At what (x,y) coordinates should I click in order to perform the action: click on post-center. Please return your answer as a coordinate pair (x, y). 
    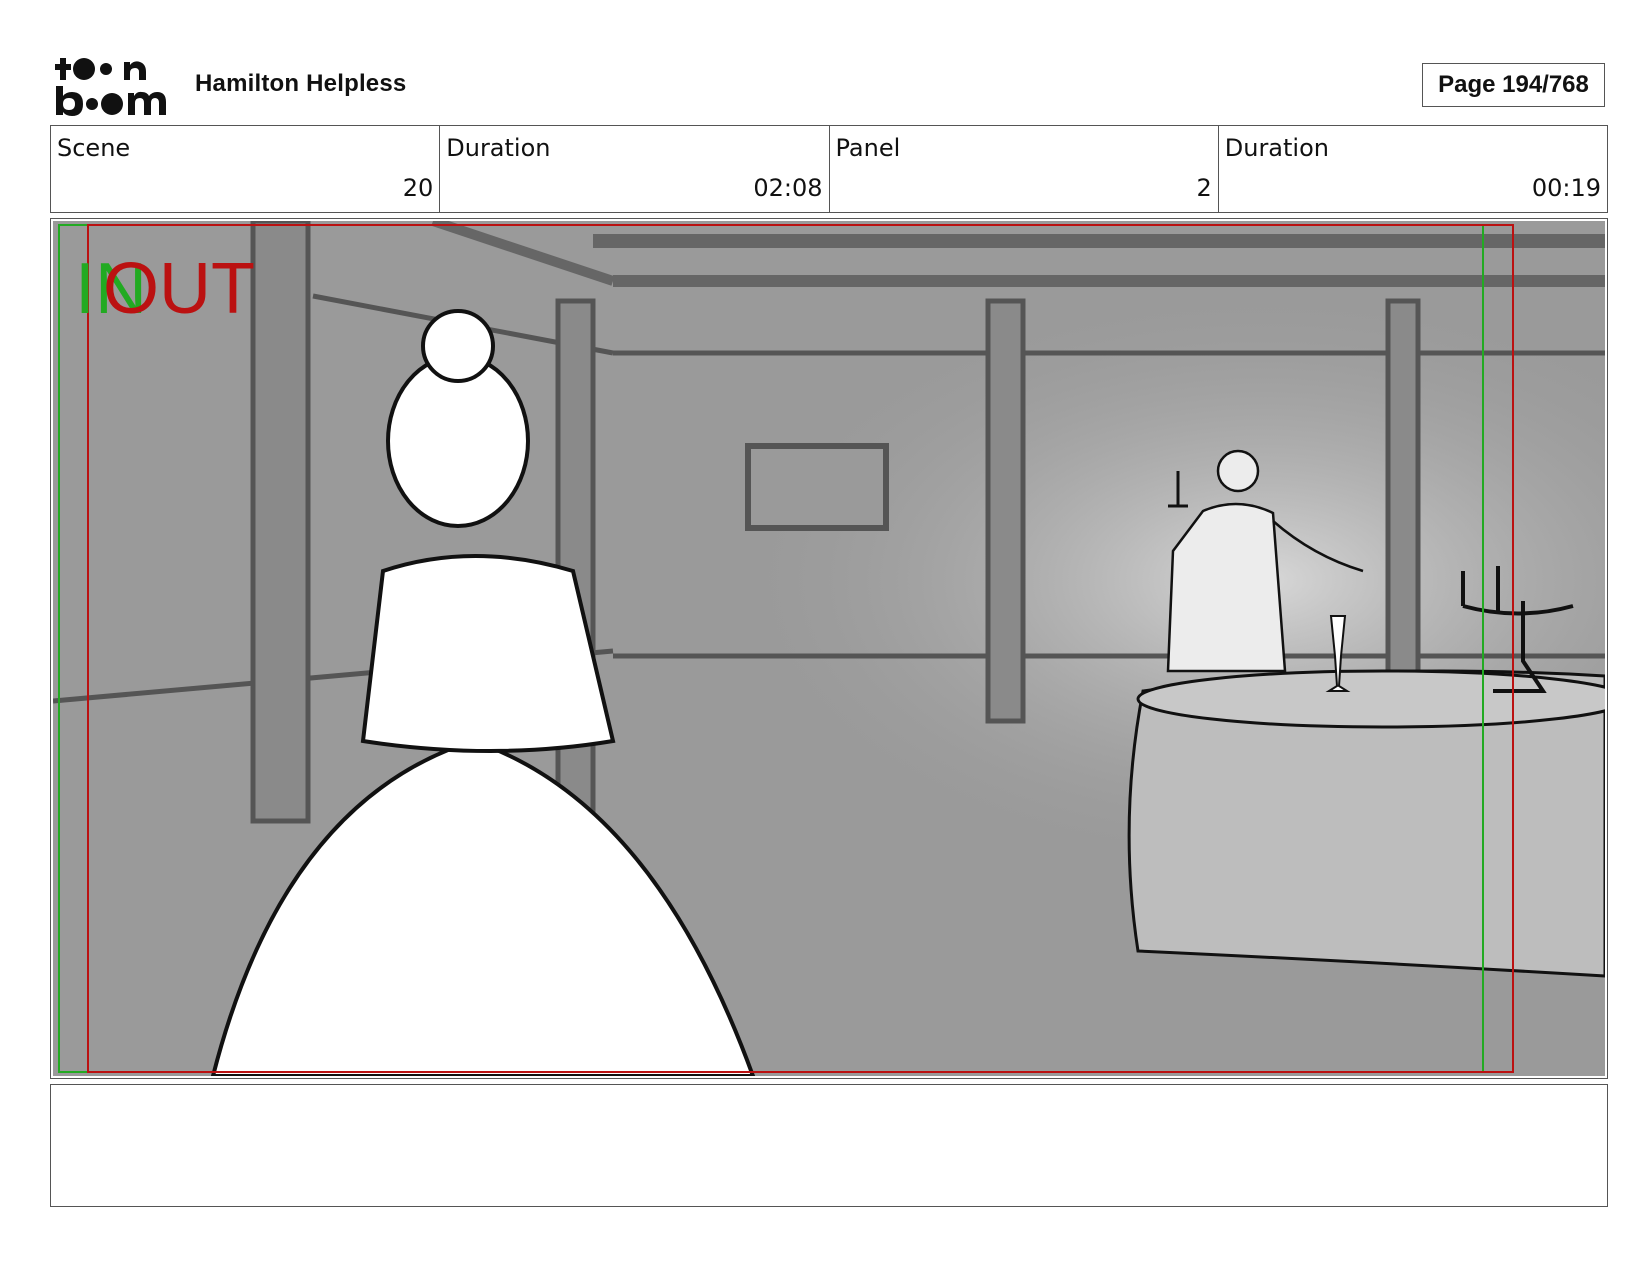
    Looking at the image, I should click on (1005, 511).